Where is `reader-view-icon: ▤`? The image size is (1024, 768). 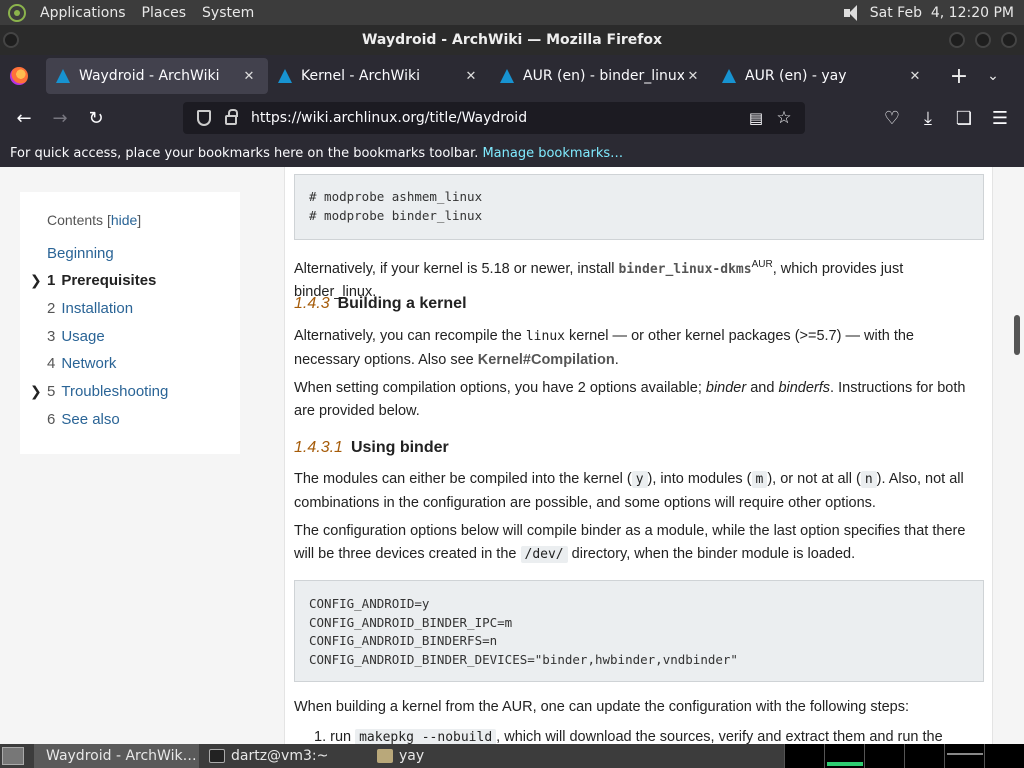
reader-view-icon: ▤ is located at coordinates (756, 118).